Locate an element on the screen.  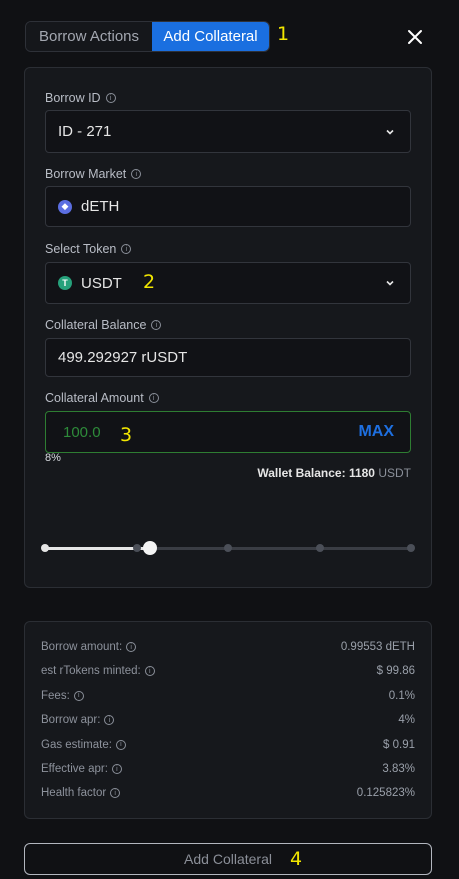
close-icon is located at coordinates (415, 37).